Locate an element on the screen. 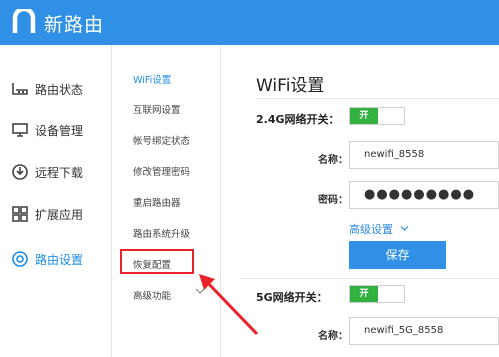 This screenshot has width=499, height=357. annotation-arrow-icon is located at coordinates (229, 305).